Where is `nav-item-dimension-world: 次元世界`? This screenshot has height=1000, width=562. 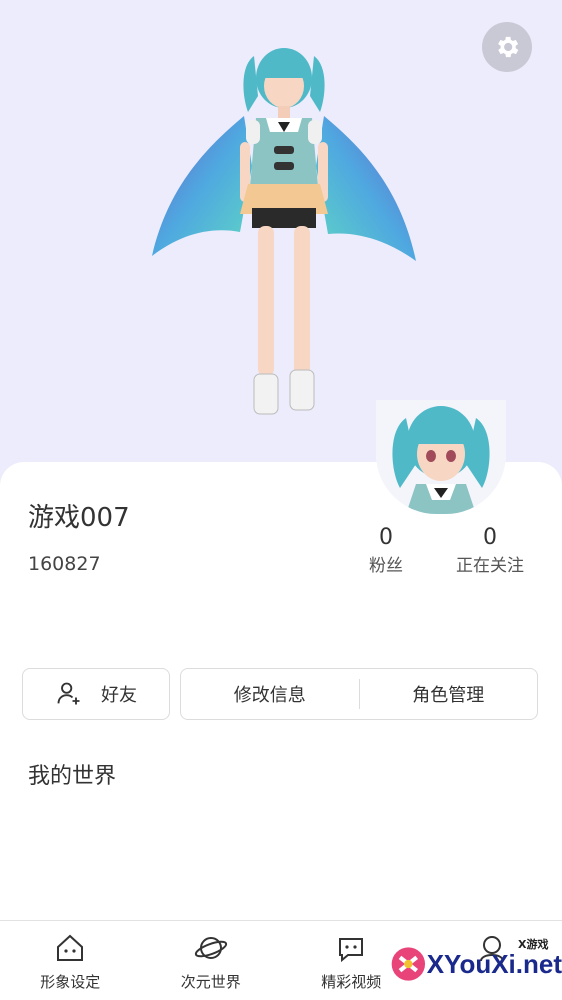
nav-item-dimension-world: 次元世界 is located at coordinates (211, 960).